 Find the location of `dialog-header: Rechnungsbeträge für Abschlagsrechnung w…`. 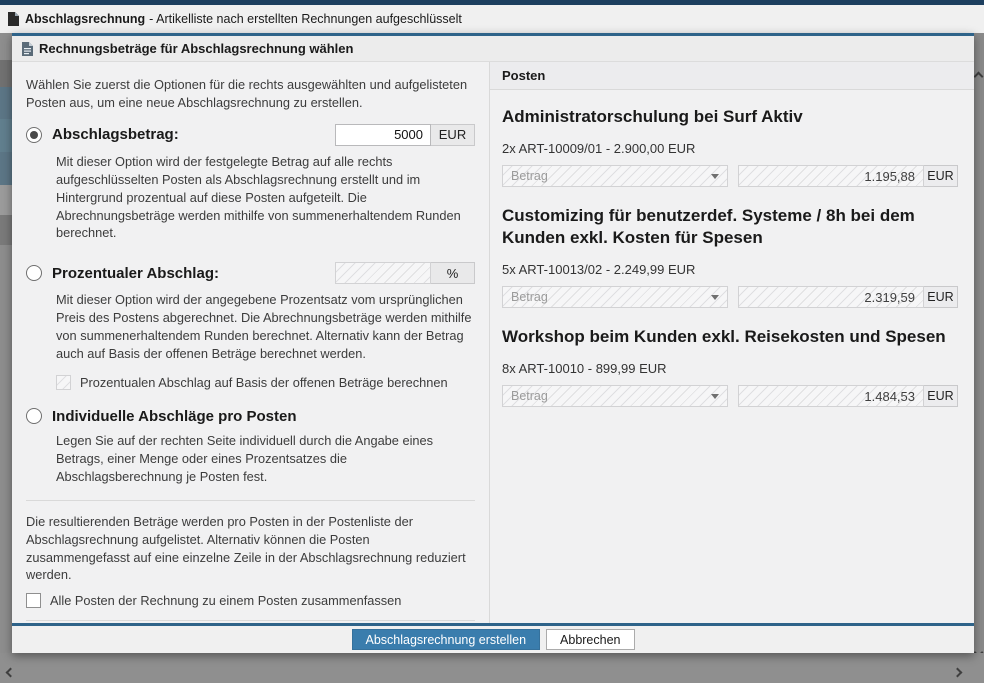

dialog-header: Rechnungsbeträge für Abschlagsrechnung w… is located at coordinates (493, 49).